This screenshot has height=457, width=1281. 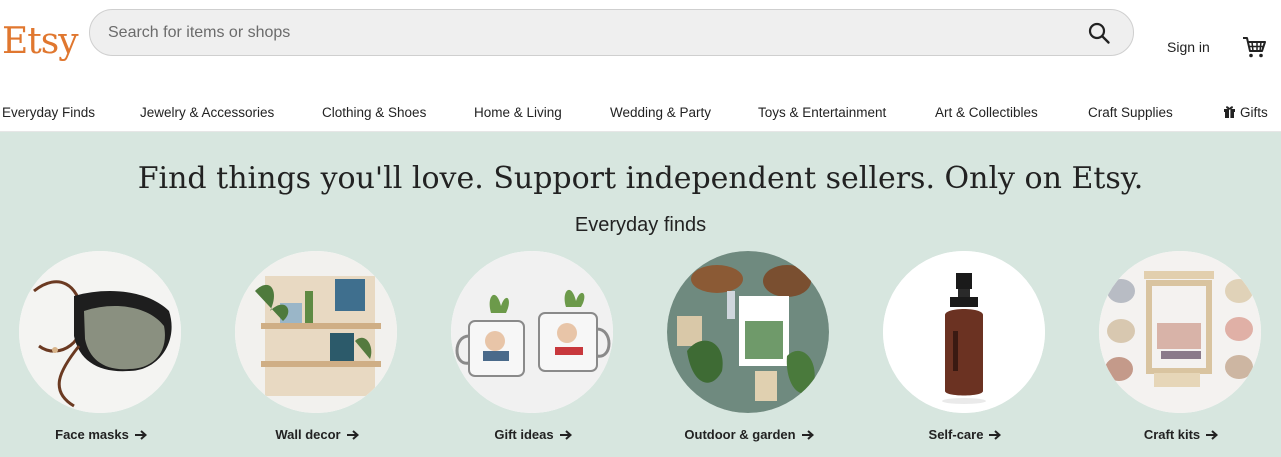 I want to click on self-care-image, so click(x=964, y=332).